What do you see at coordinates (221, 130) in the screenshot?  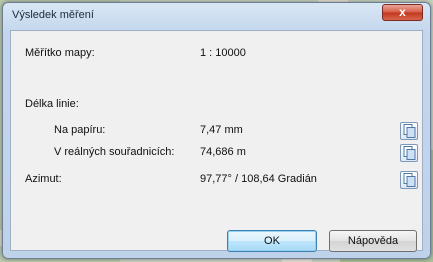 I see `paper-length-value: 7,47 mm` at bounding box center [221, 130].